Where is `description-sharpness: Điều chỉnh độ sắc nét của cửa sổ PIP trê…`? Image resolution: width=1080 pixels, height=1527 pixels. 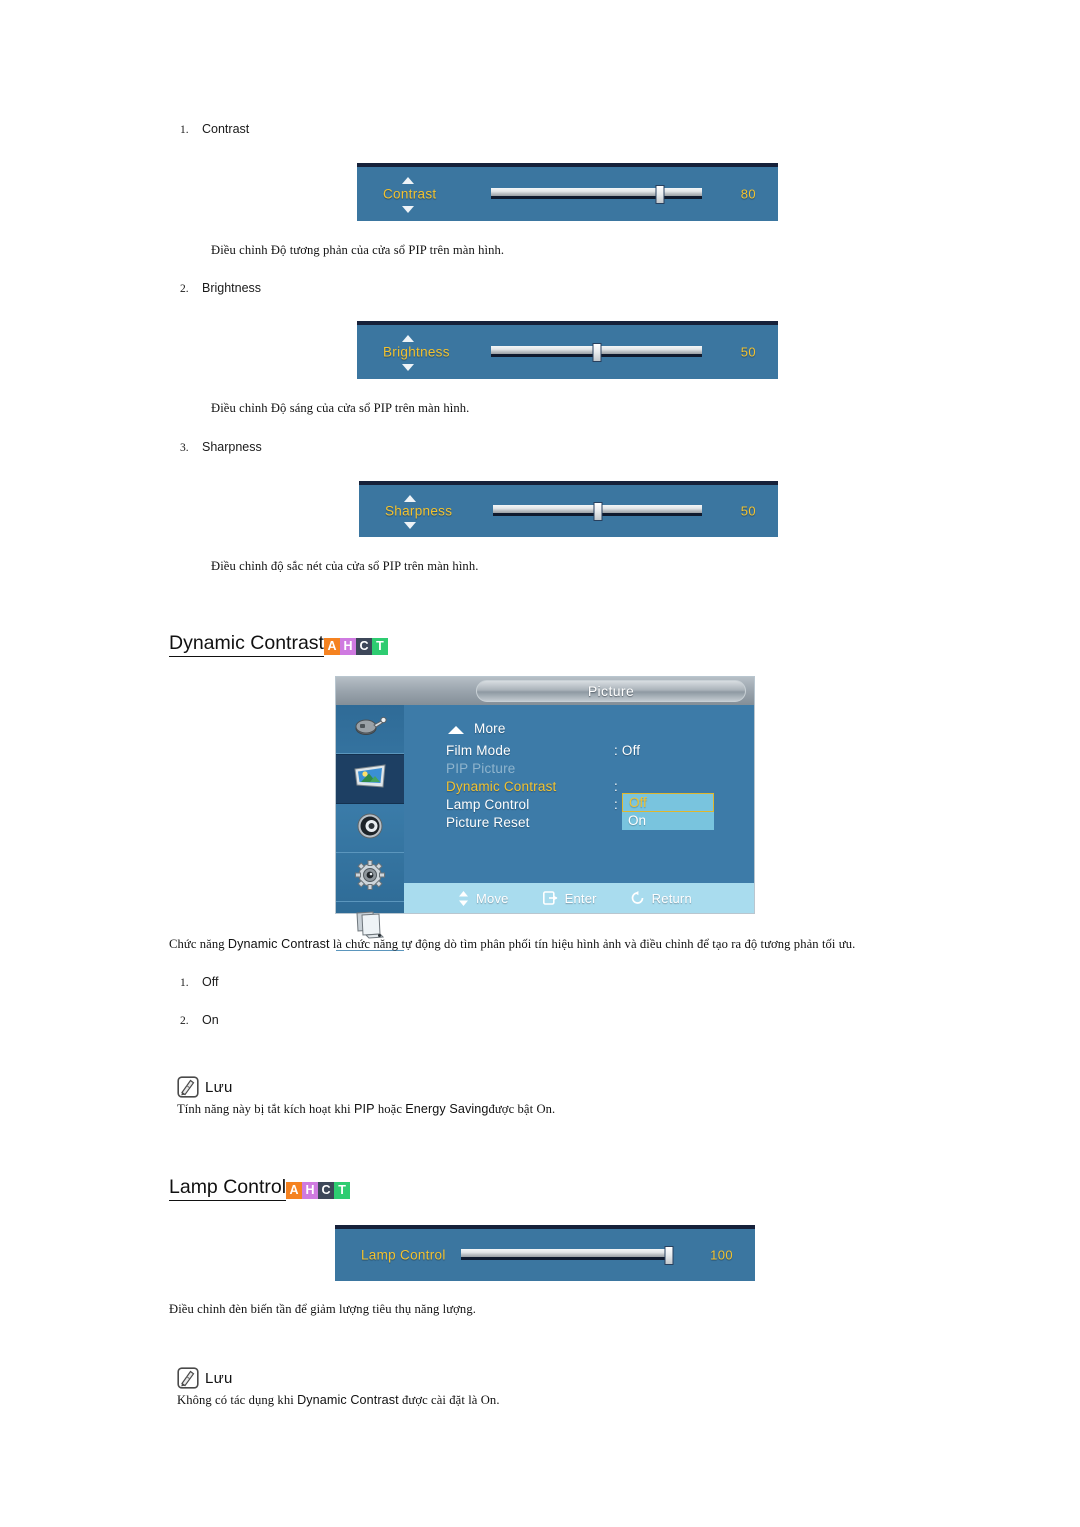
description-sharpness: Điều chỉnh độ sắc nét của cửa sổ PIP trê… is located at coordinates (345, 566).